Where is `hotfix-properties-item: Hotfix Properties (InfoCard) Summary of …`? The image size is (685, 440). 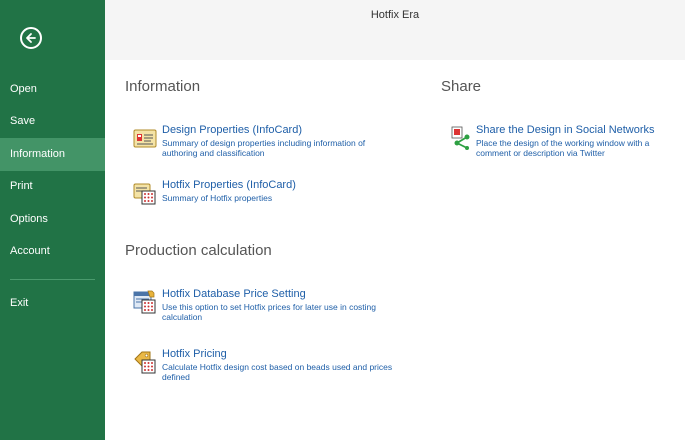 hotfix-properties-item: Hotfix Properties (InfoCard) Summary of … is located at coordinates (263, 194).